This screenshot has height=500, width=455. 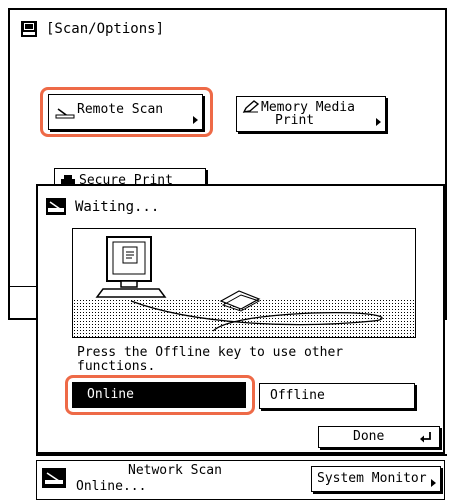 I want to click on enter-arrow-icon, so click(x=426, y=437).